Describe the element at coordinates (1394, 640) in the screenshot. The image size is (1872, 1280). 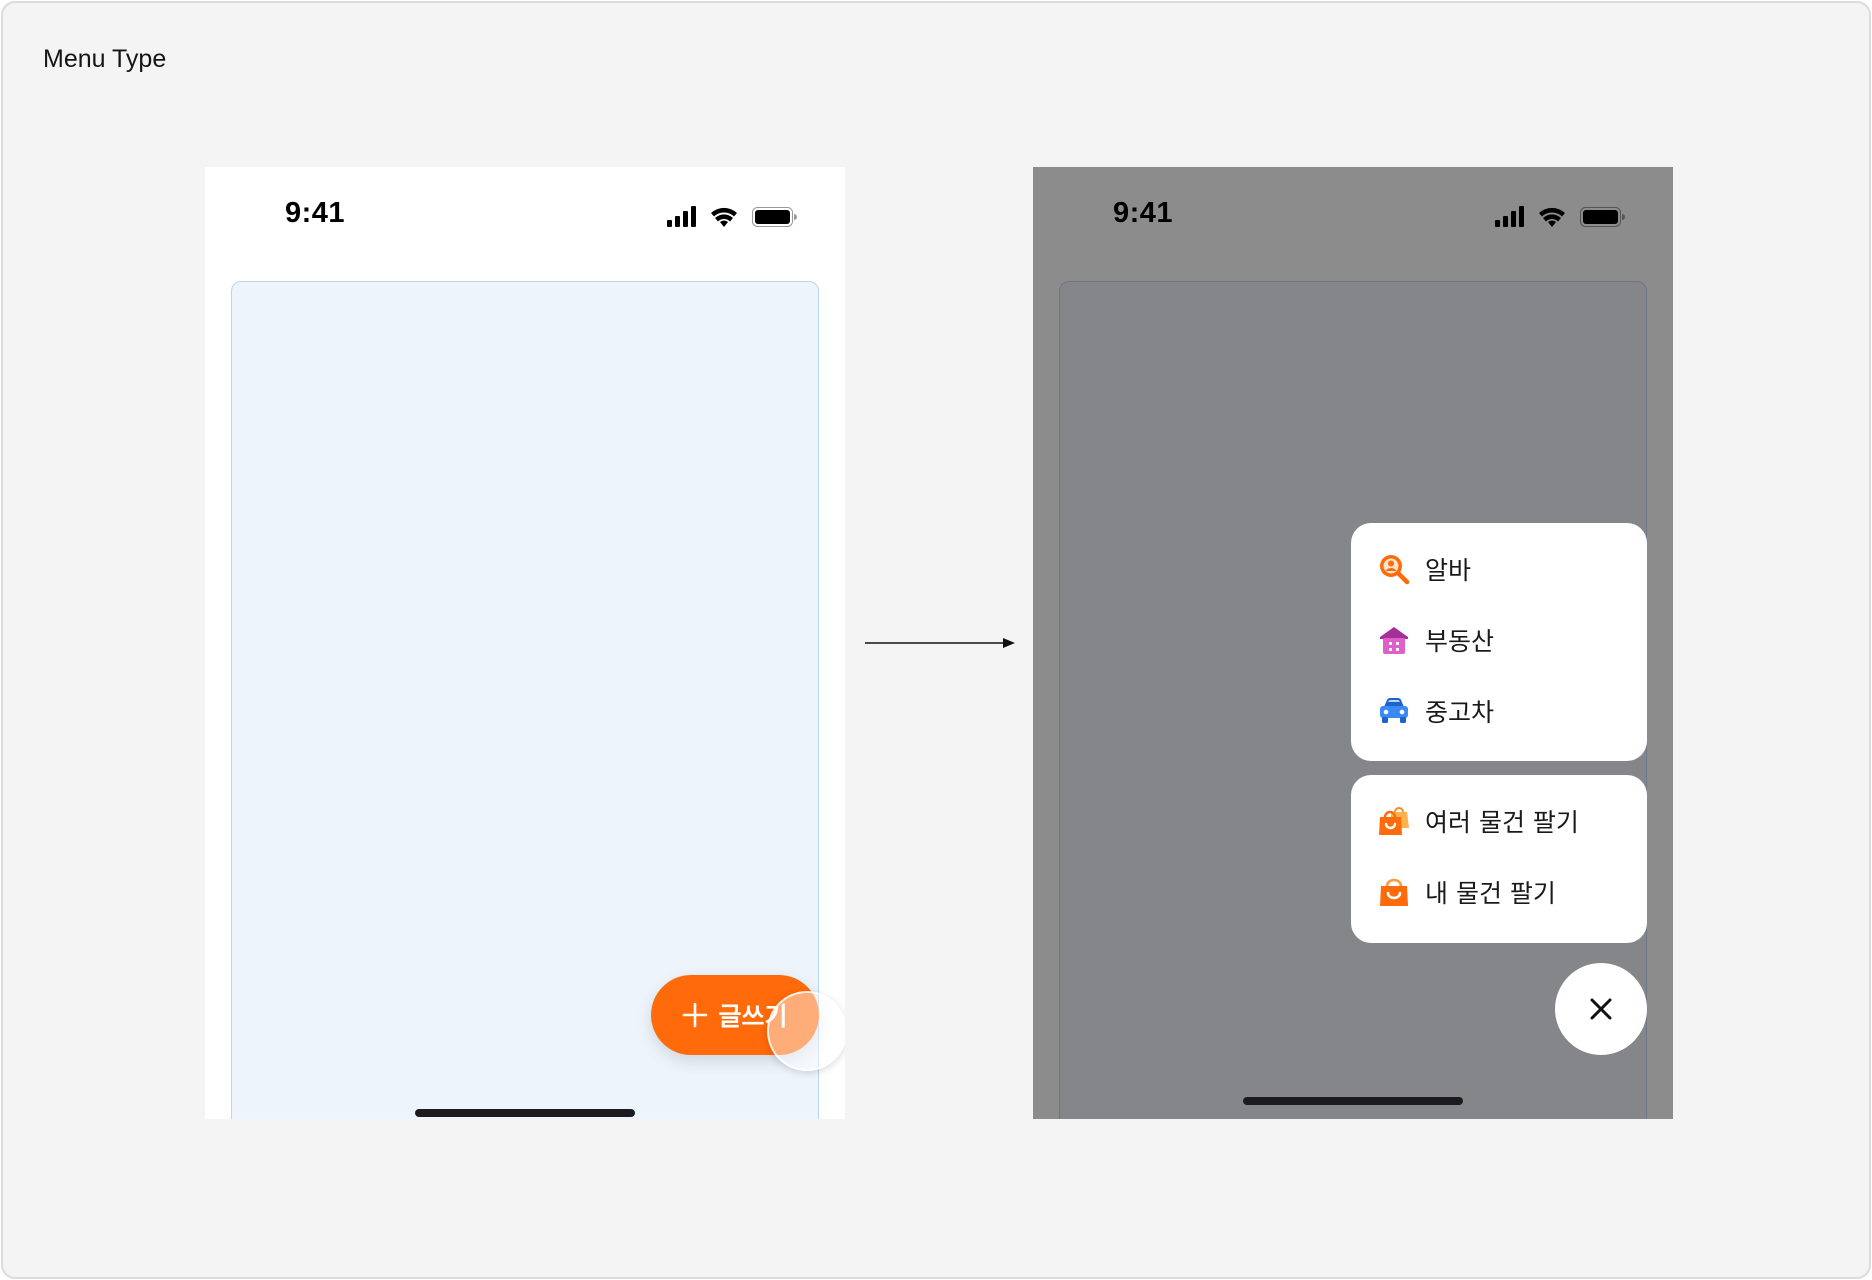
I see `house-icon` at that location.